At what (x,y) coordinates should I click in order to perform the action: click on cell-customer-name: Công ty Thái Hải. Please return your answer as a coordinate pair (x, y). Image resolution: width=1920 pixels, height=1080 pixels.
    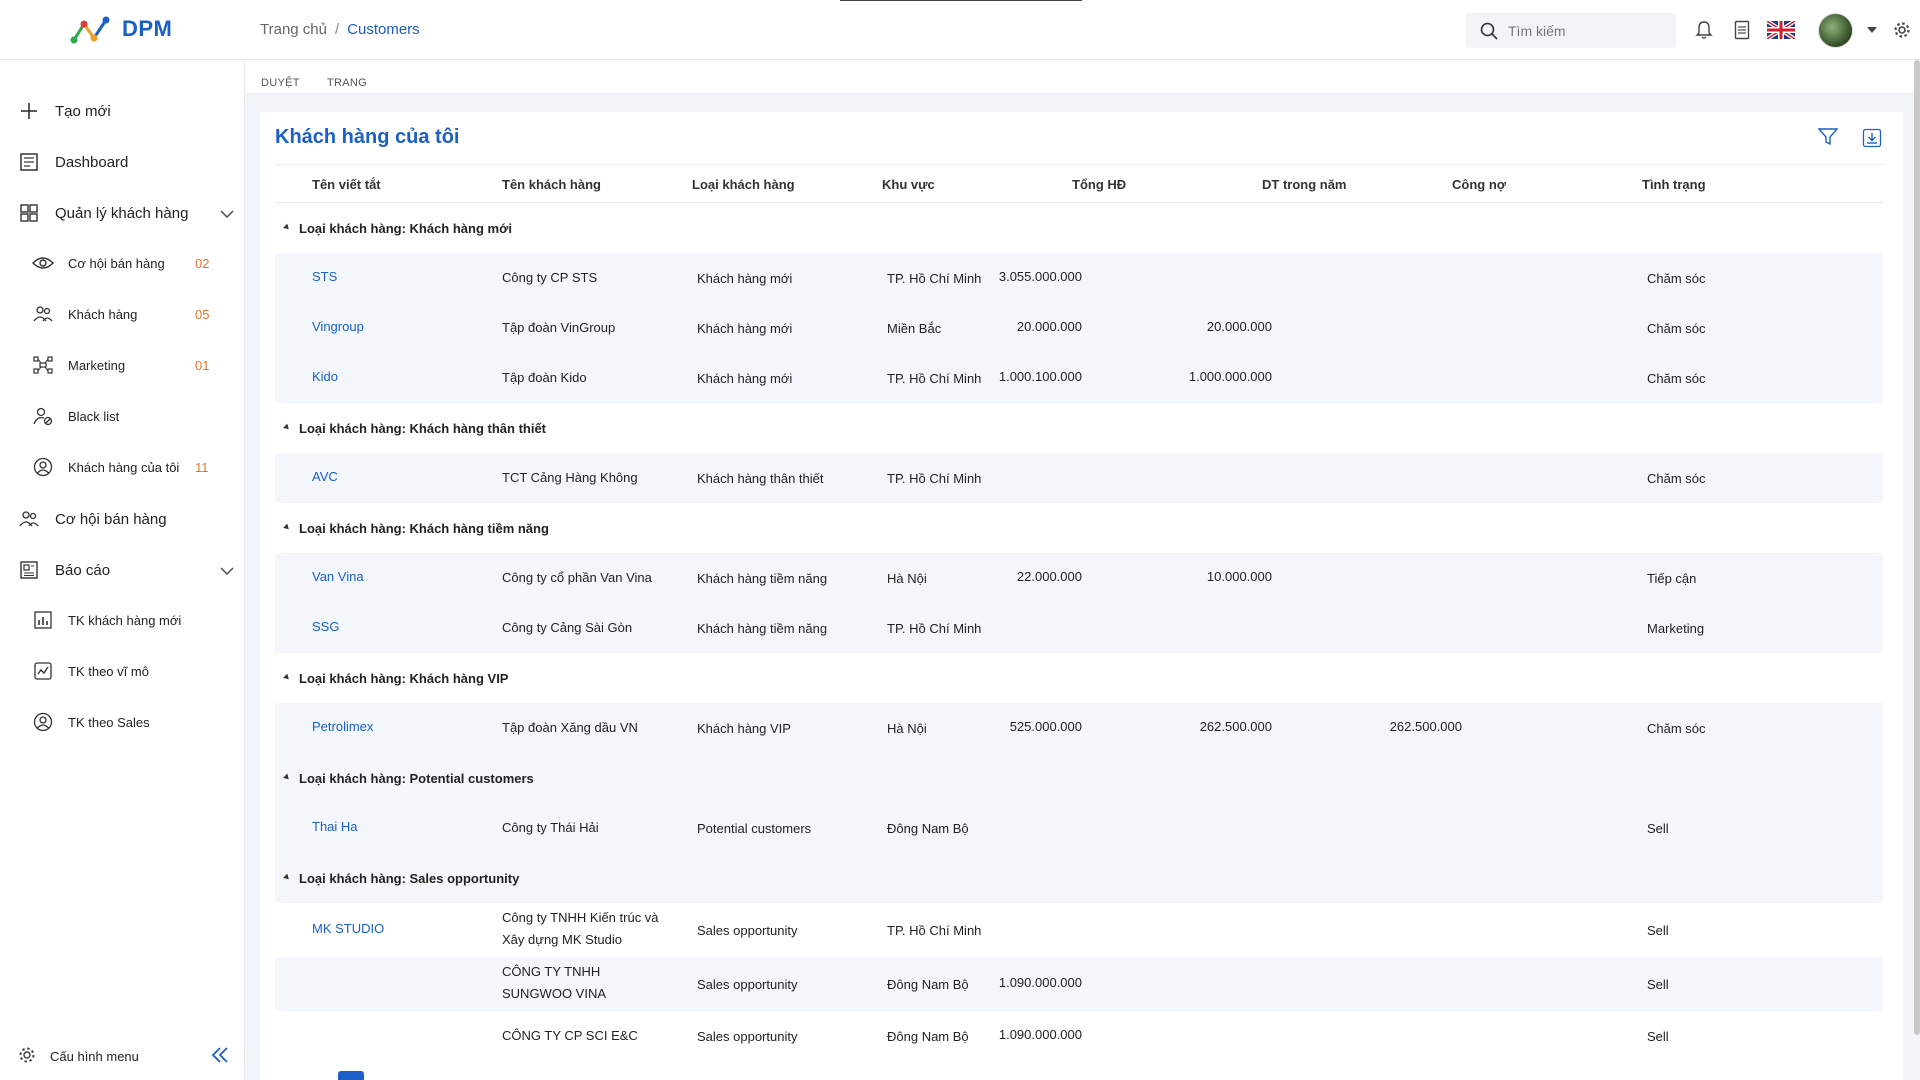
    Looking at the image, I should click on (550, 828).